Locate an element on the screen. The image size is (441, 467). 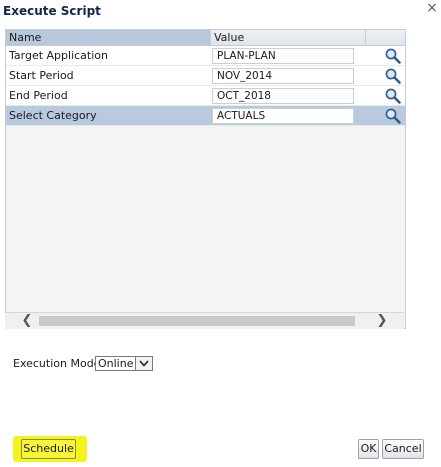
execution-mode-value: Online is located at coordinates (116, 363).